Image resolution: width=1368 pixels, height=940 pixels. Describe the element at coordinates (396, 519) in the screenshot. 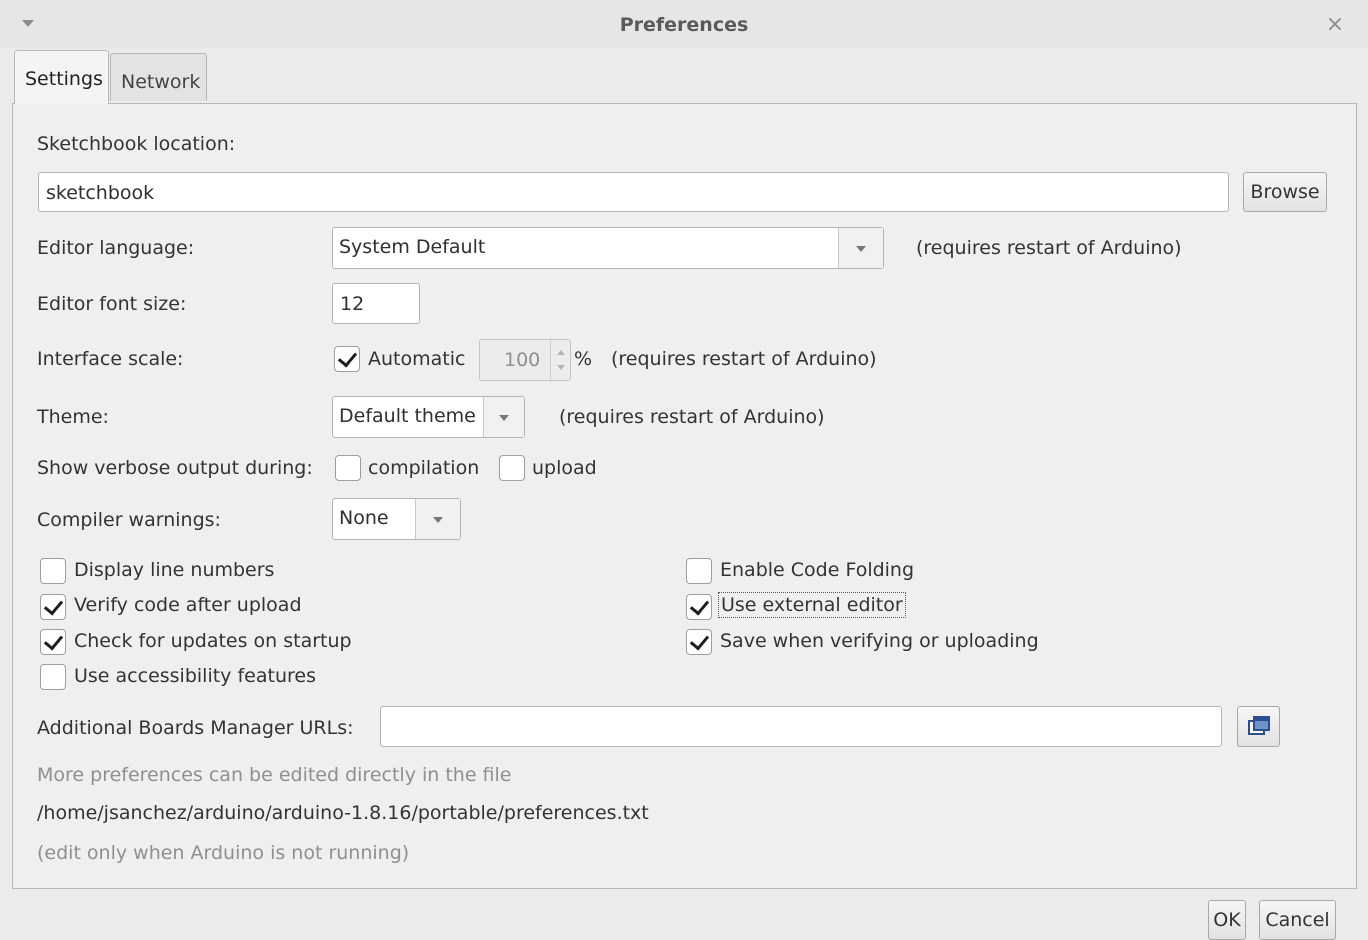

I see `compiler-warnings-select: None` at that location.